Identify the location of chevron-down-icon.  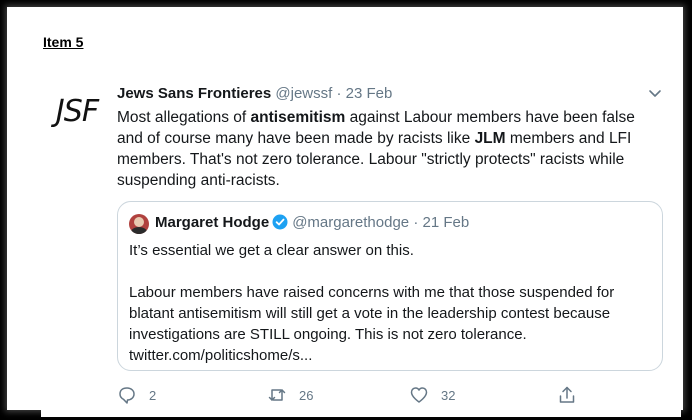
(655, 93).